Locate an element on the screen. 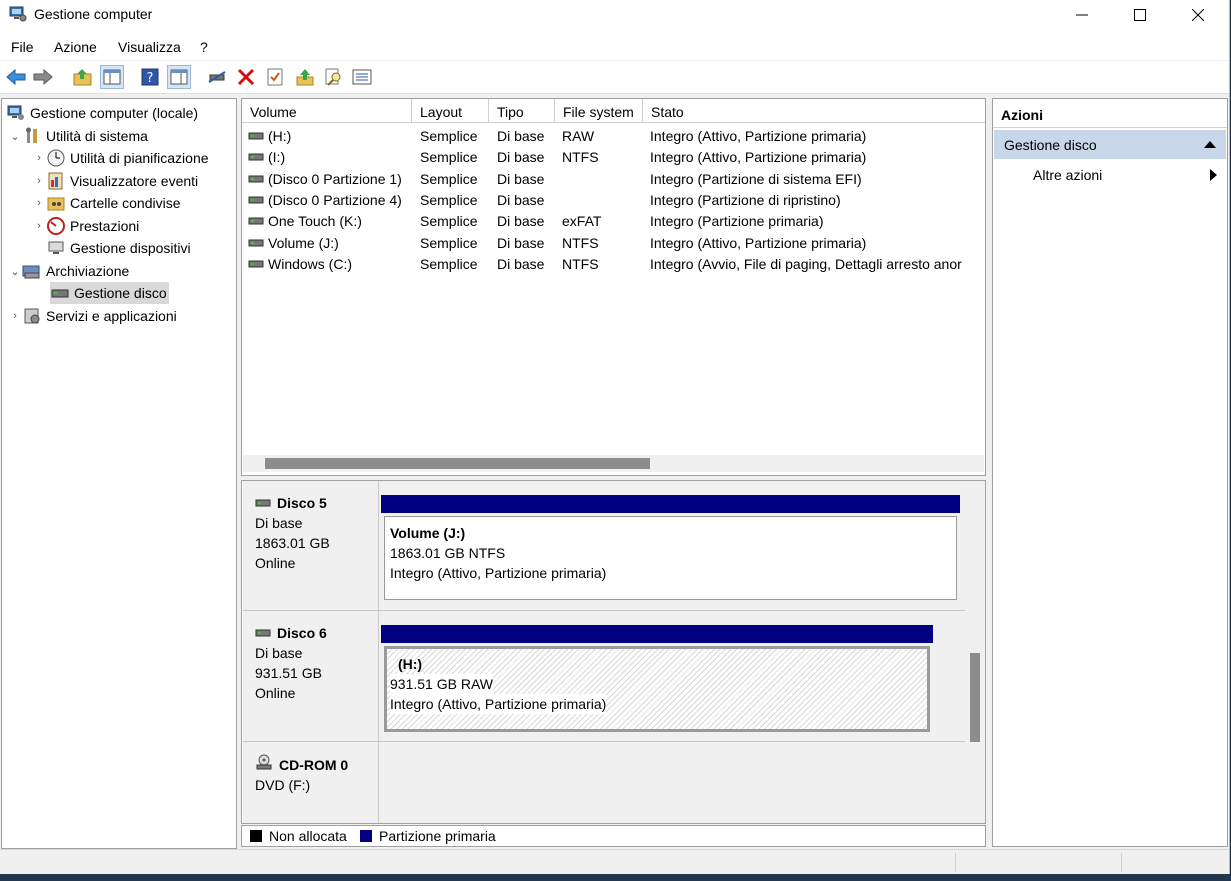 This screenshot has width=1231, height=881. up-folder-button is located at coordinates (83, 77).